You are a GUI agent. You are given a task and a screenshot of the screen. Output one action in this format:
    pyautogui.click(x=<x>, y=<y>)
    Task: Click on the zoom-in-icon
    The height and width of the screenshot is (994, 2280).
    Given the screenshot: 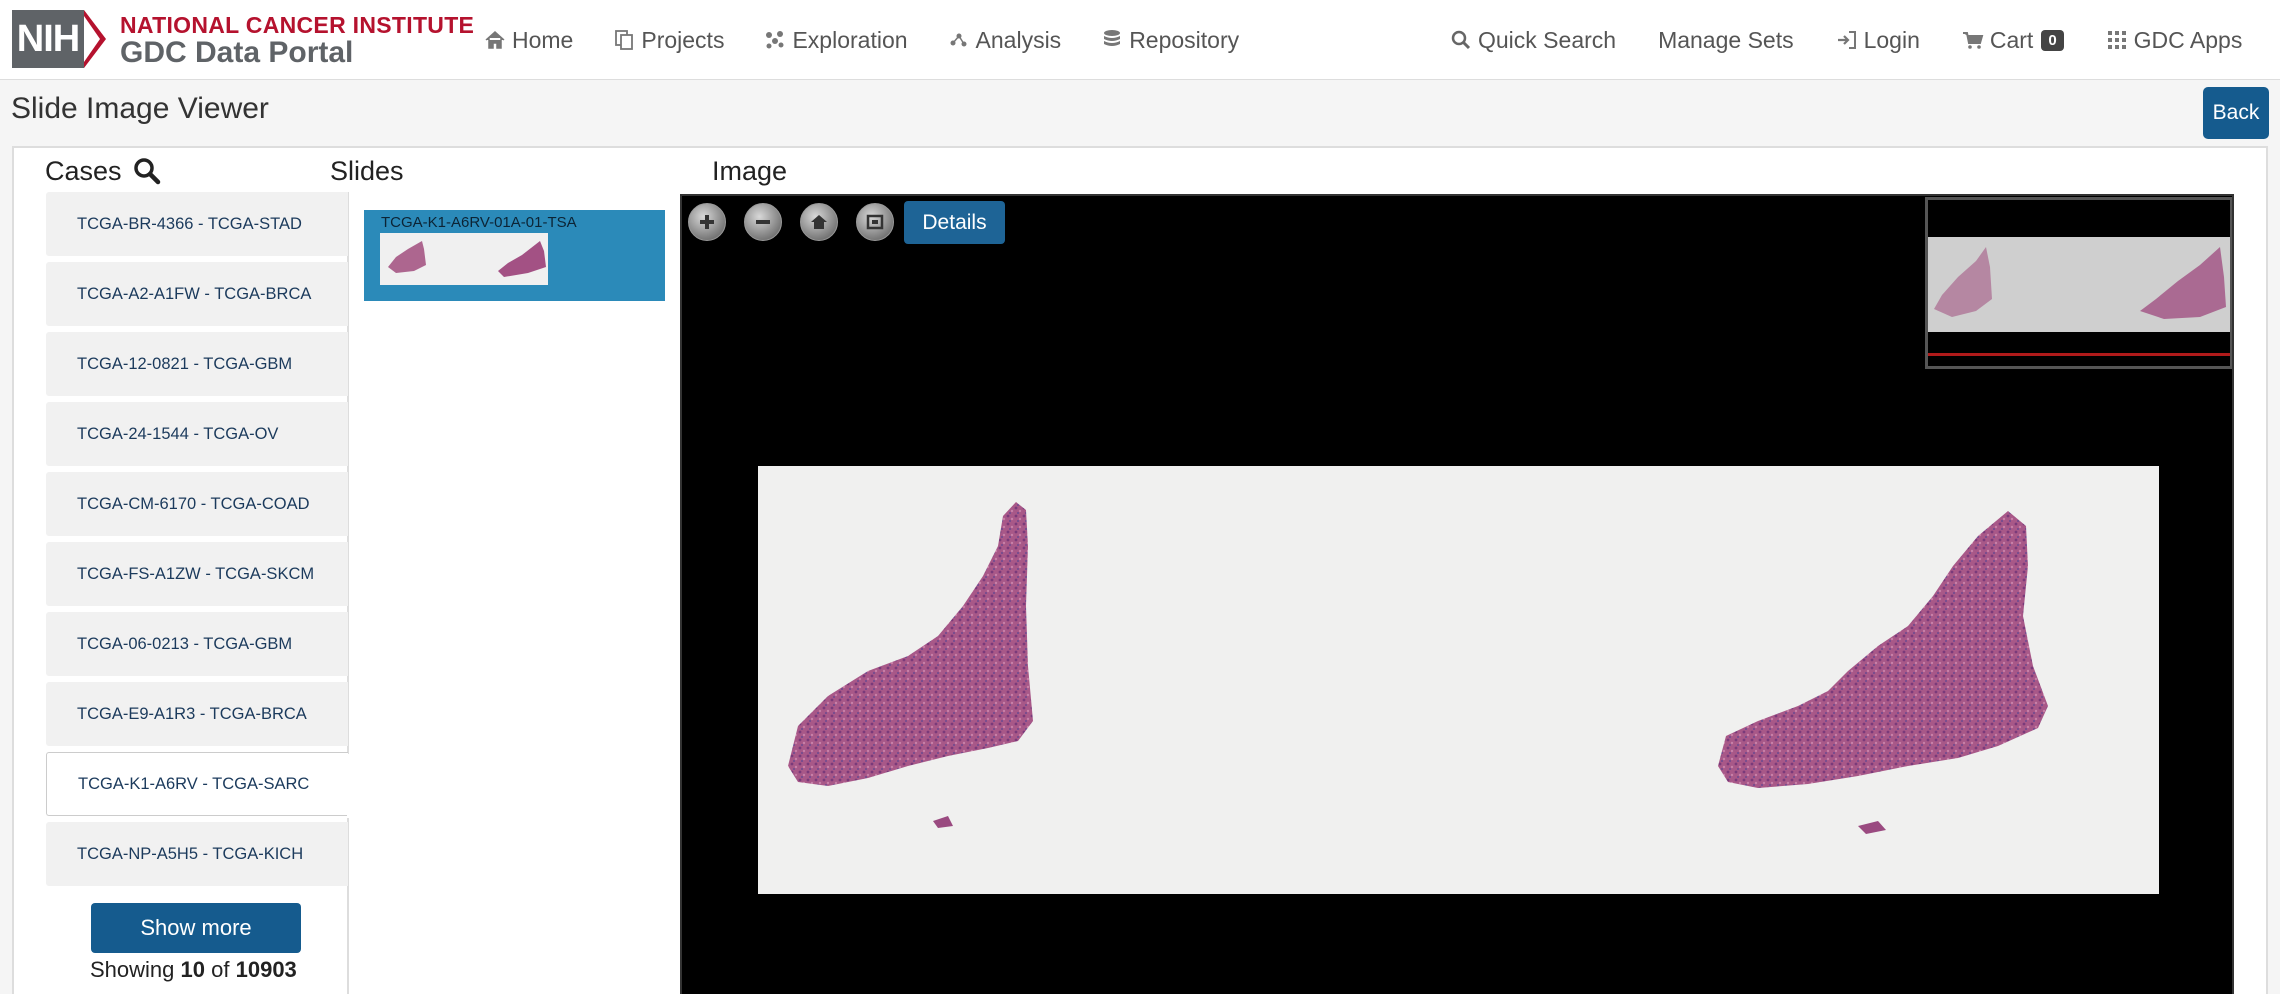 What is the action you would take?
    pyautogui.click(x=707, y=222)
    